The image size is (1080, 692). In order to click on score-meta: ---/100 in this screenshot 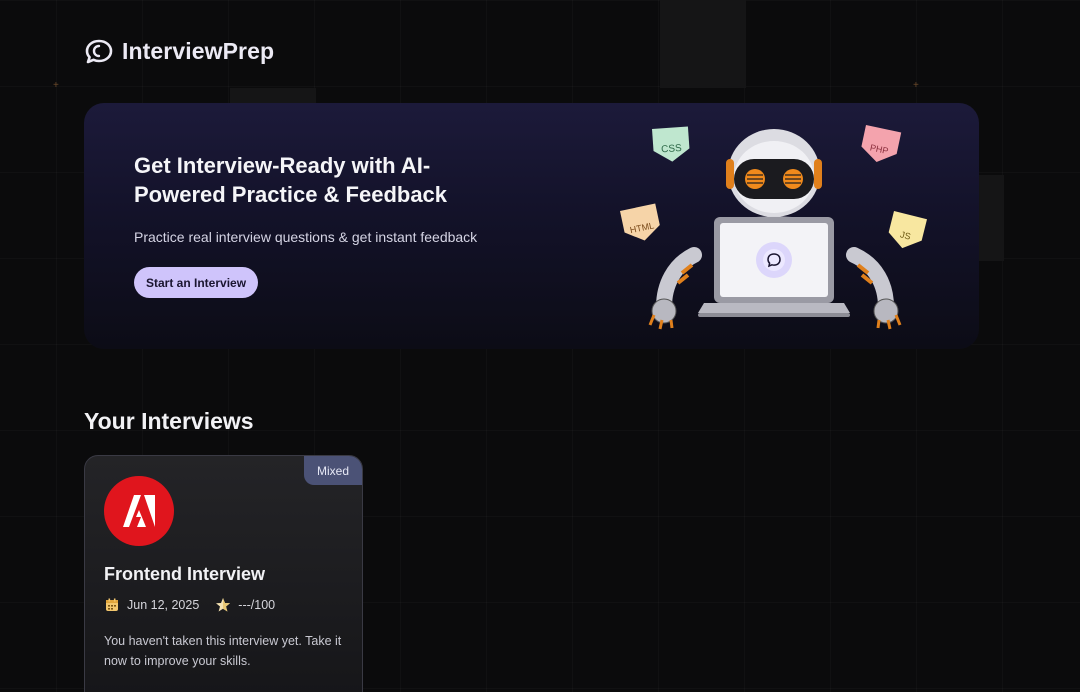, I will do `click(245, 605)`.